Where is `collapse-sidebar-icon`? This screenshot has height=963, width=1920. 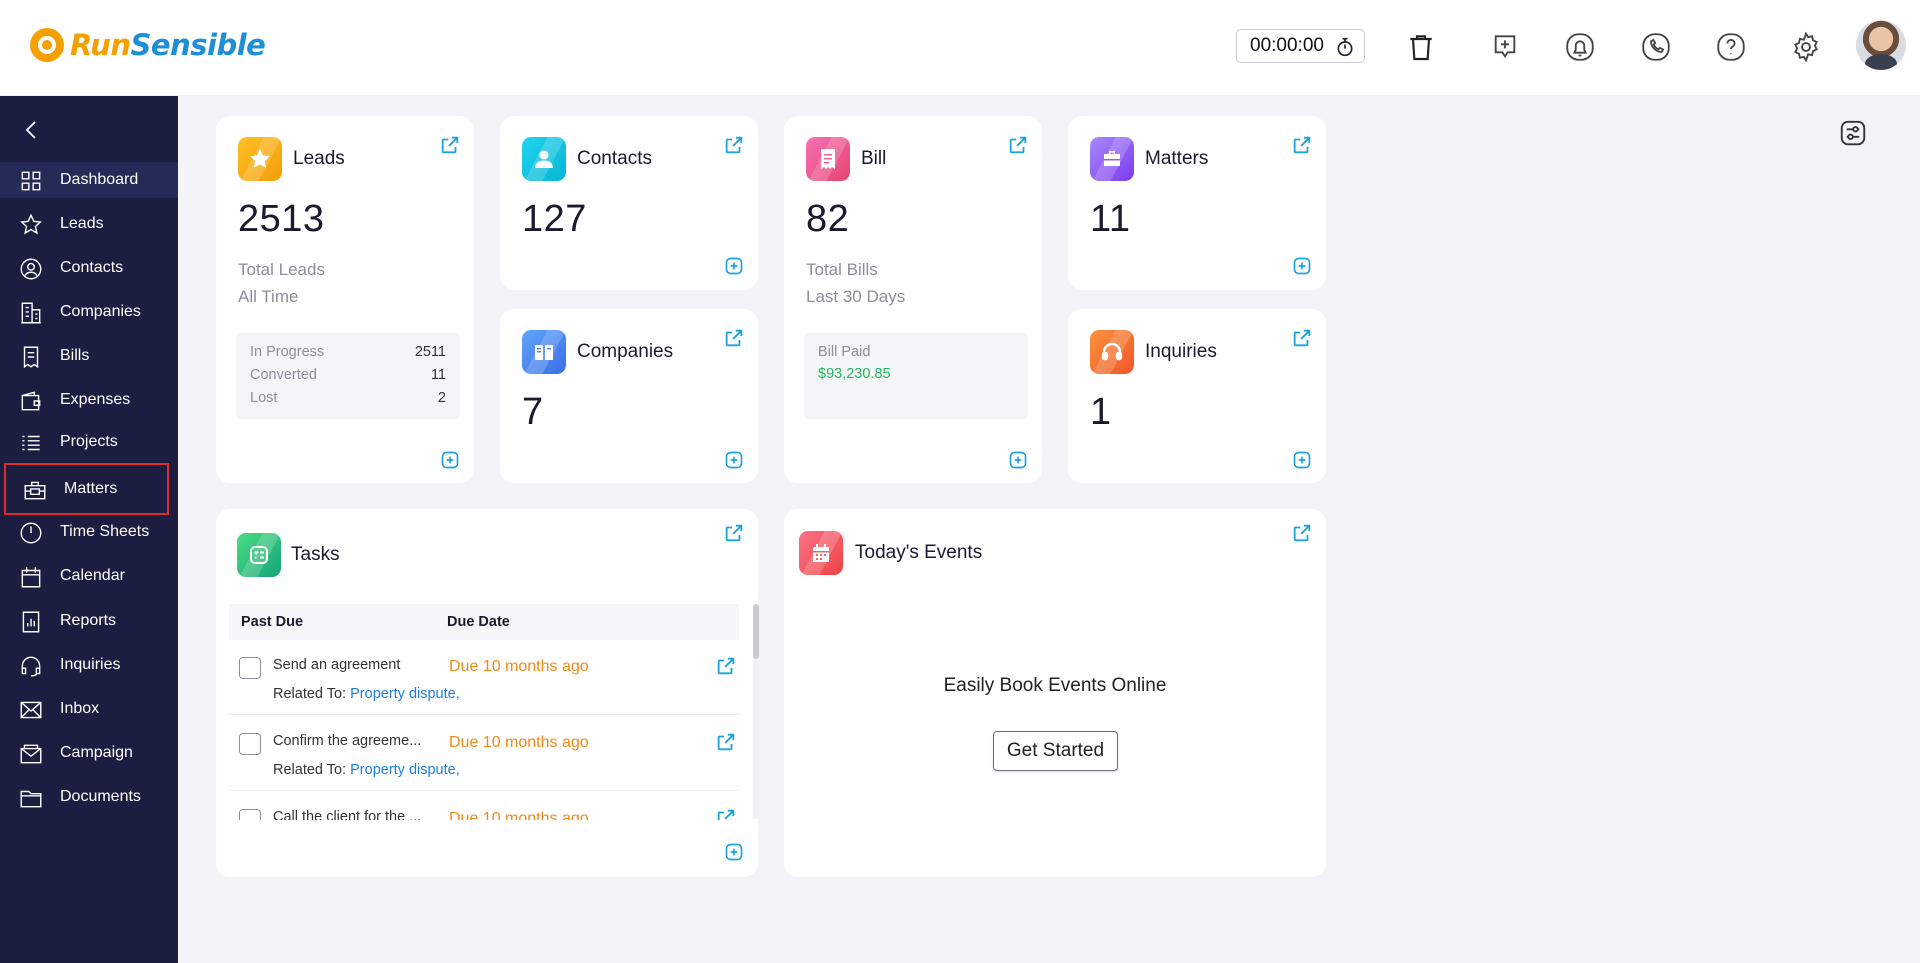 collapse-sidebar-icon is located at coordinates (32, 130).